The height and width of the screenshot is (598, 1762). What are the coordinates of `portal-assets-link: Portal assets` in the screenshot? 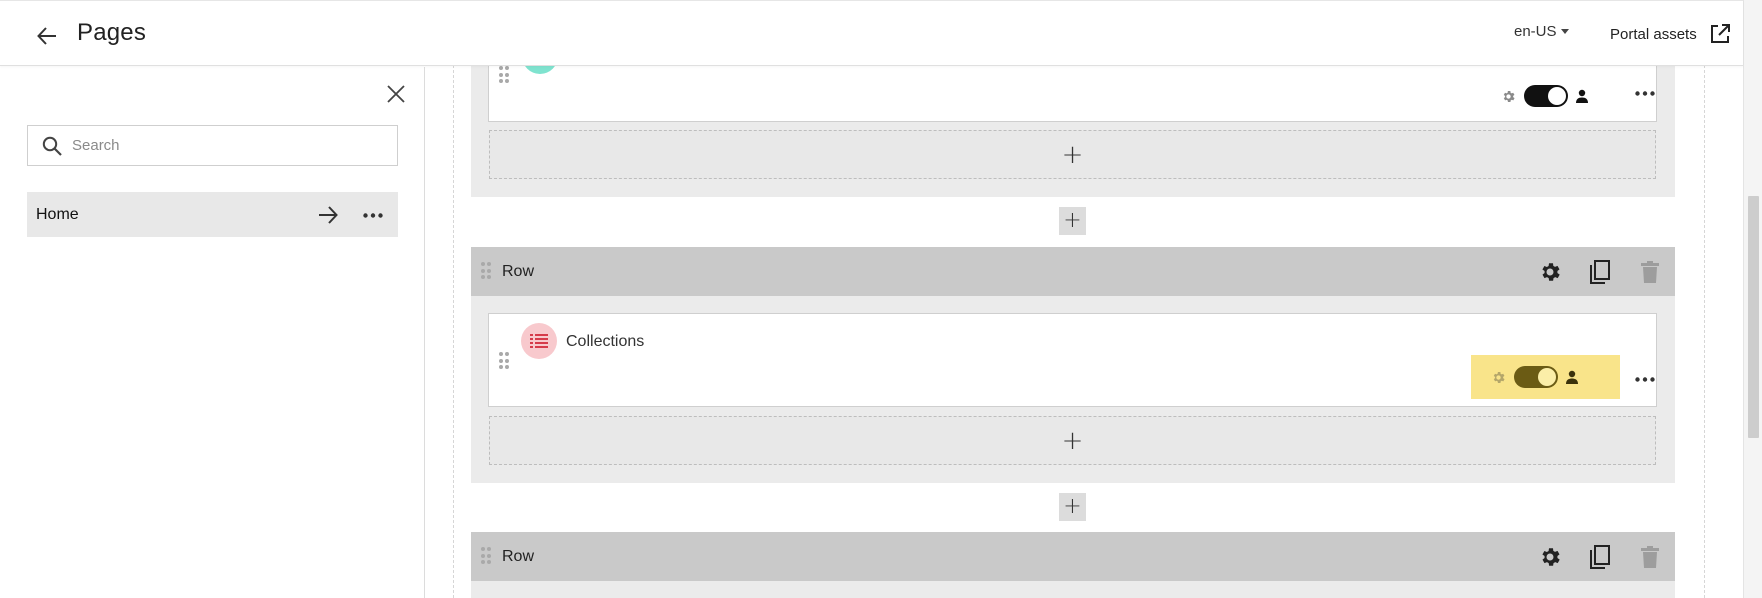 It's located at (1670, 34).